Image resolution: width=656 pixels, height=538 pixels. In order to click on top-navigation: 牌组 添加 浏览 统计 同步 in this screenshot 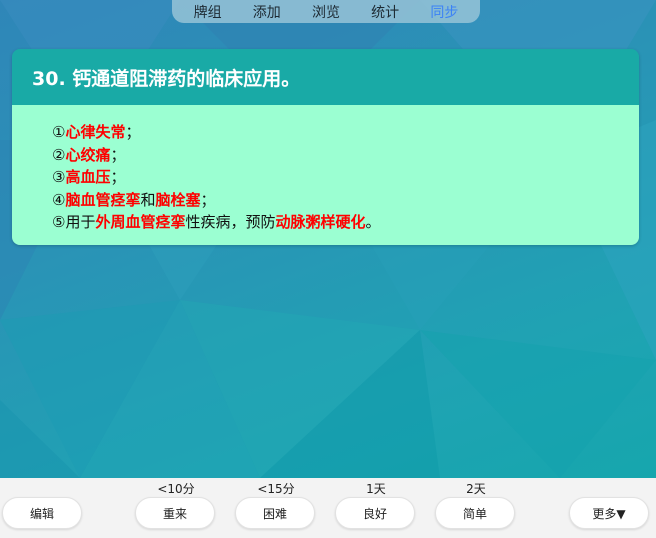, I will do `click(326, 11)`.